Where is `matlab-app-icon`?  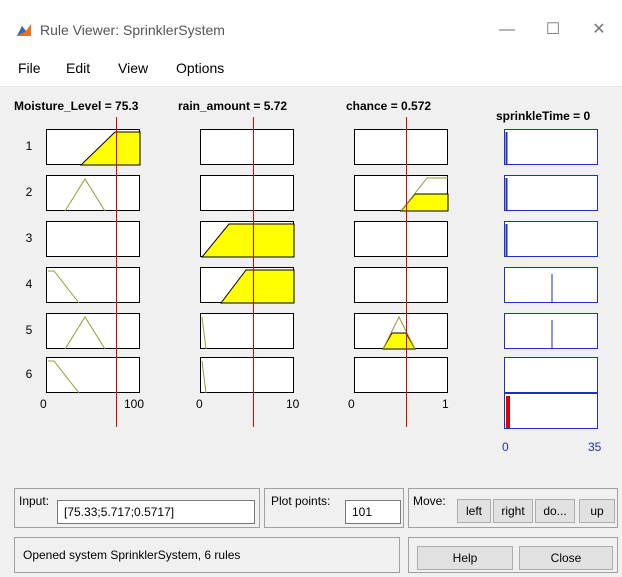
matlab-app-icon is located at coordinates (24, 30).